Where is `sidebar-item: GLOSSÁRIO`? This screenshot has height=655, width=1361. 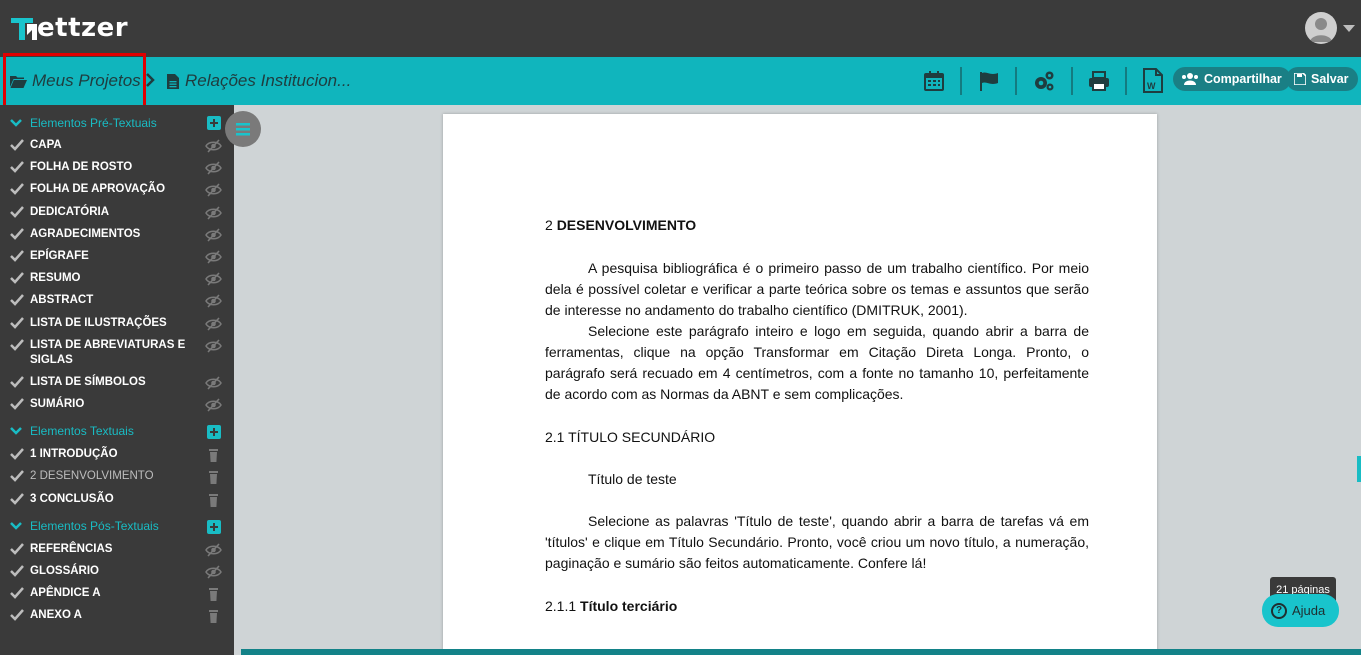 sidebar-item: GLOSSÁRIO is located at coordinates (105, 571).